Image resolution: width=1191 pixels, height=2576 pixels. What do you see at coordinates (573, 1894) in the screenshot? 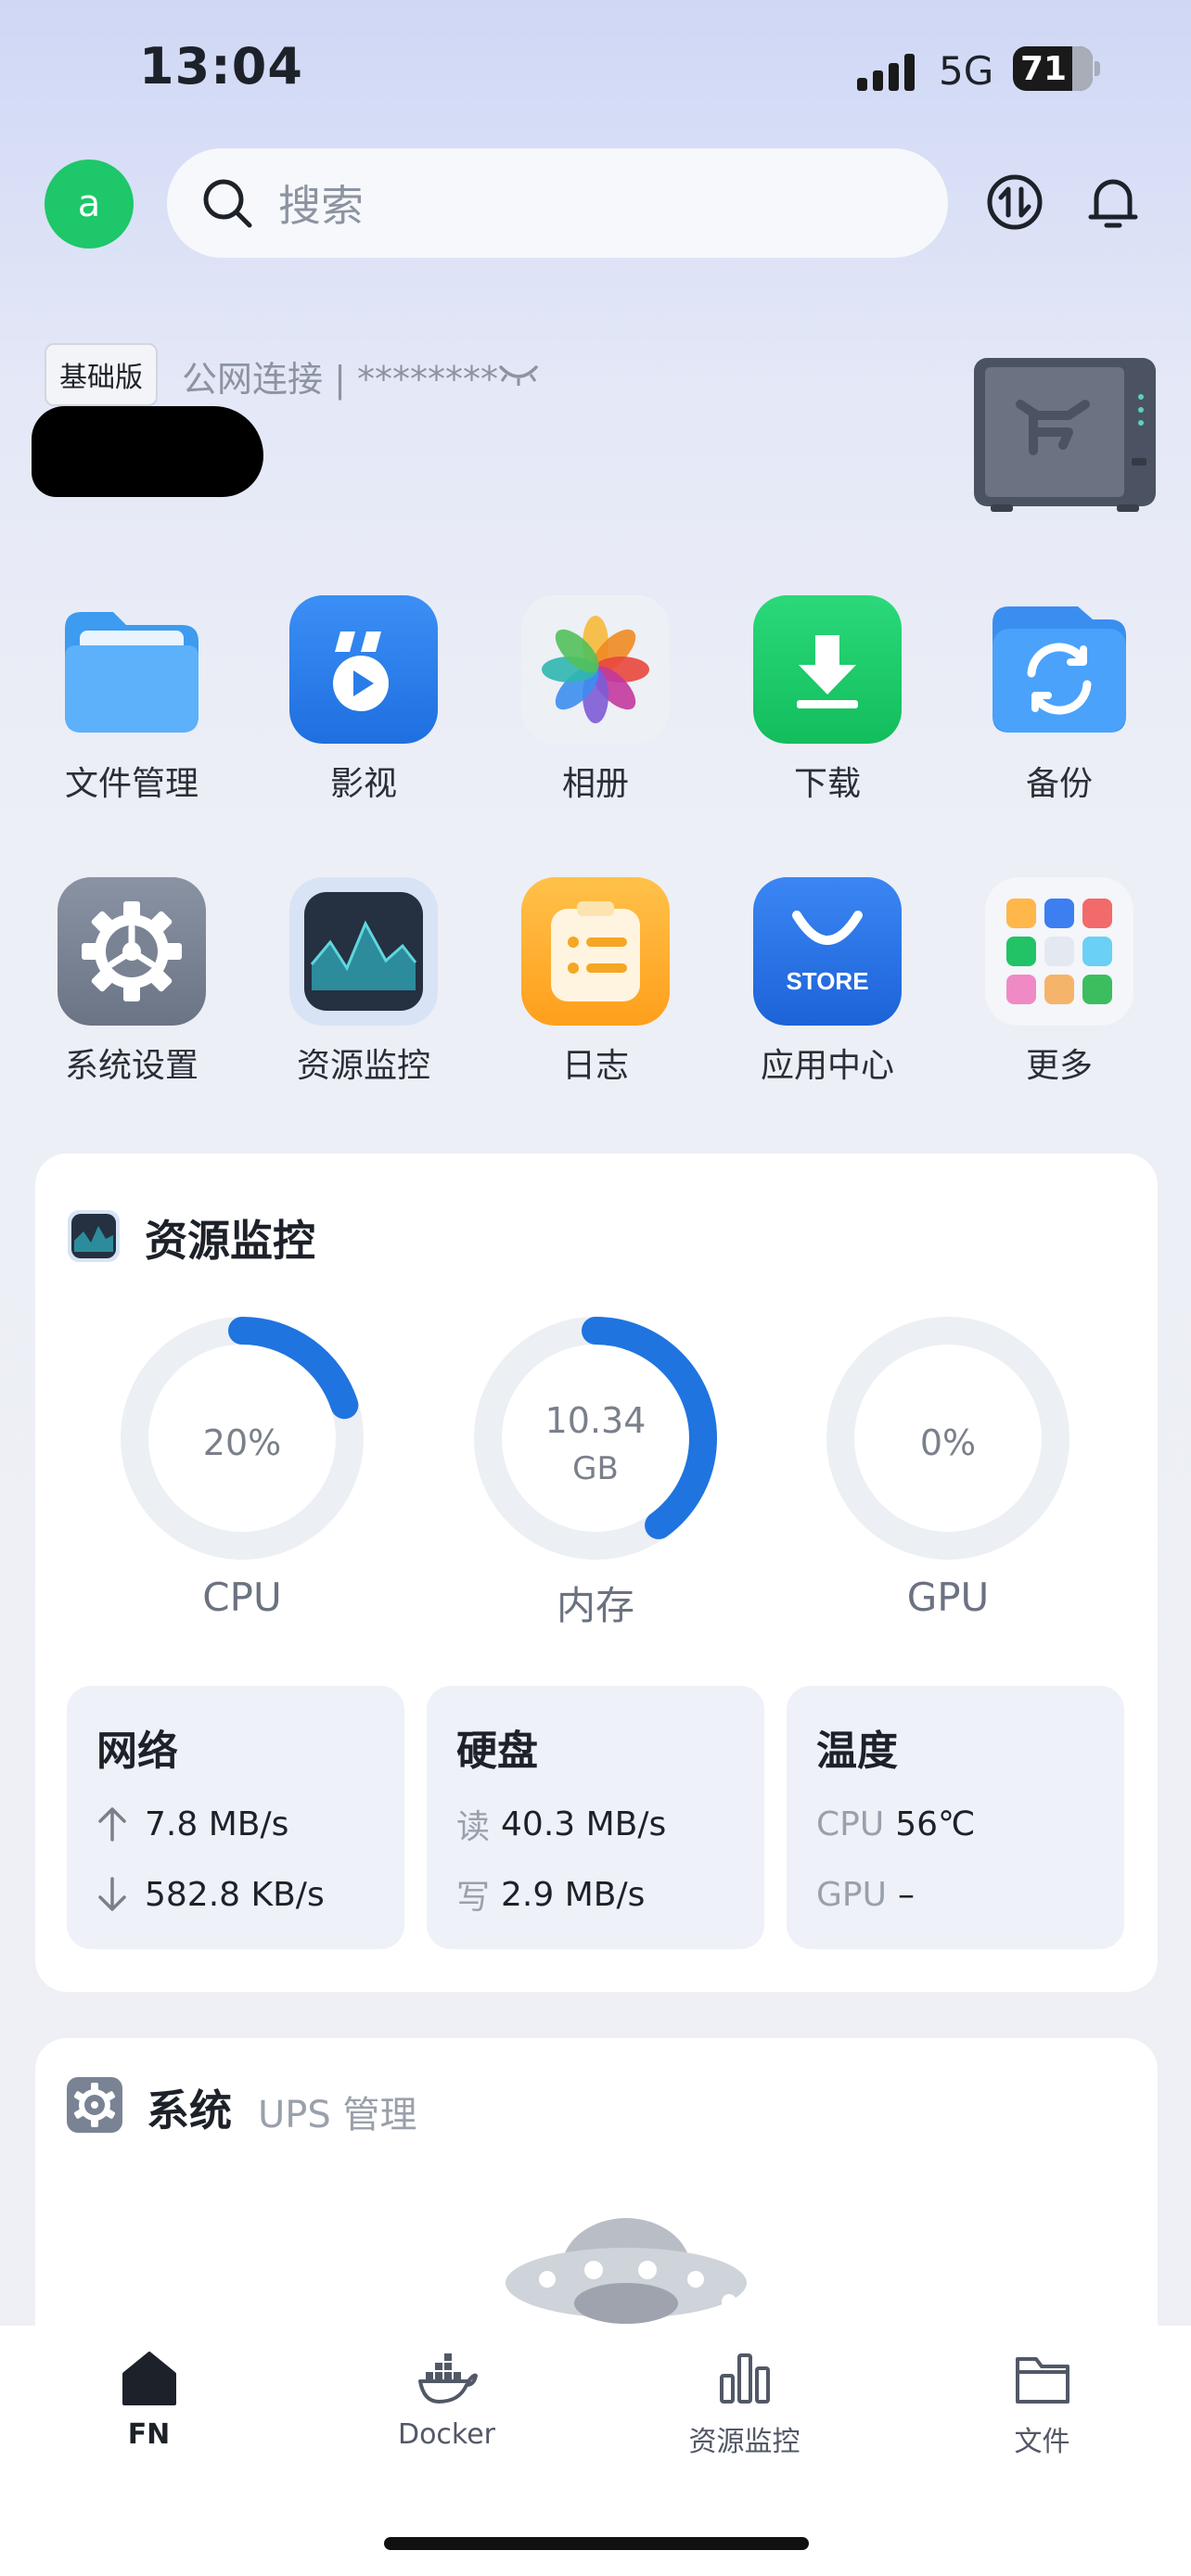
I see `disk-write-value: 2.9 MB/s` at bounding box center [573, 1894].